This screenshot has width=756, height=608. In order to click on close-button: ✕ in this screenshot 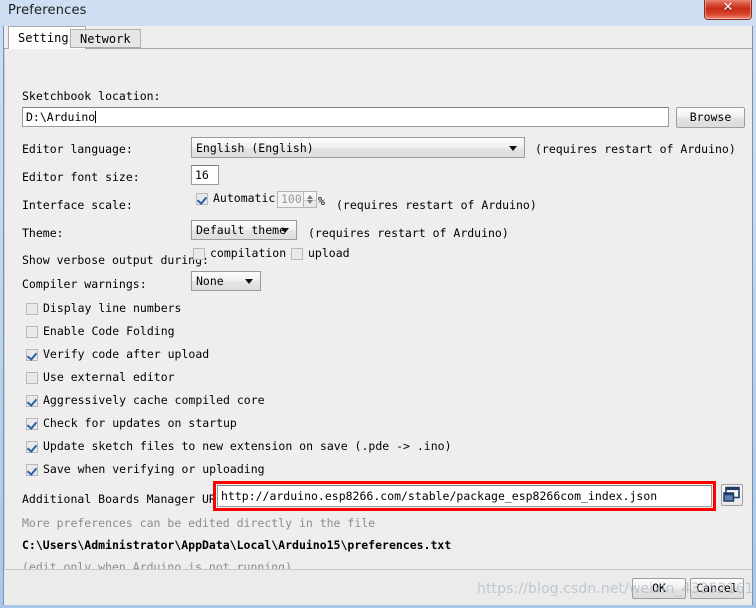, I will do `click(728, 10)`.